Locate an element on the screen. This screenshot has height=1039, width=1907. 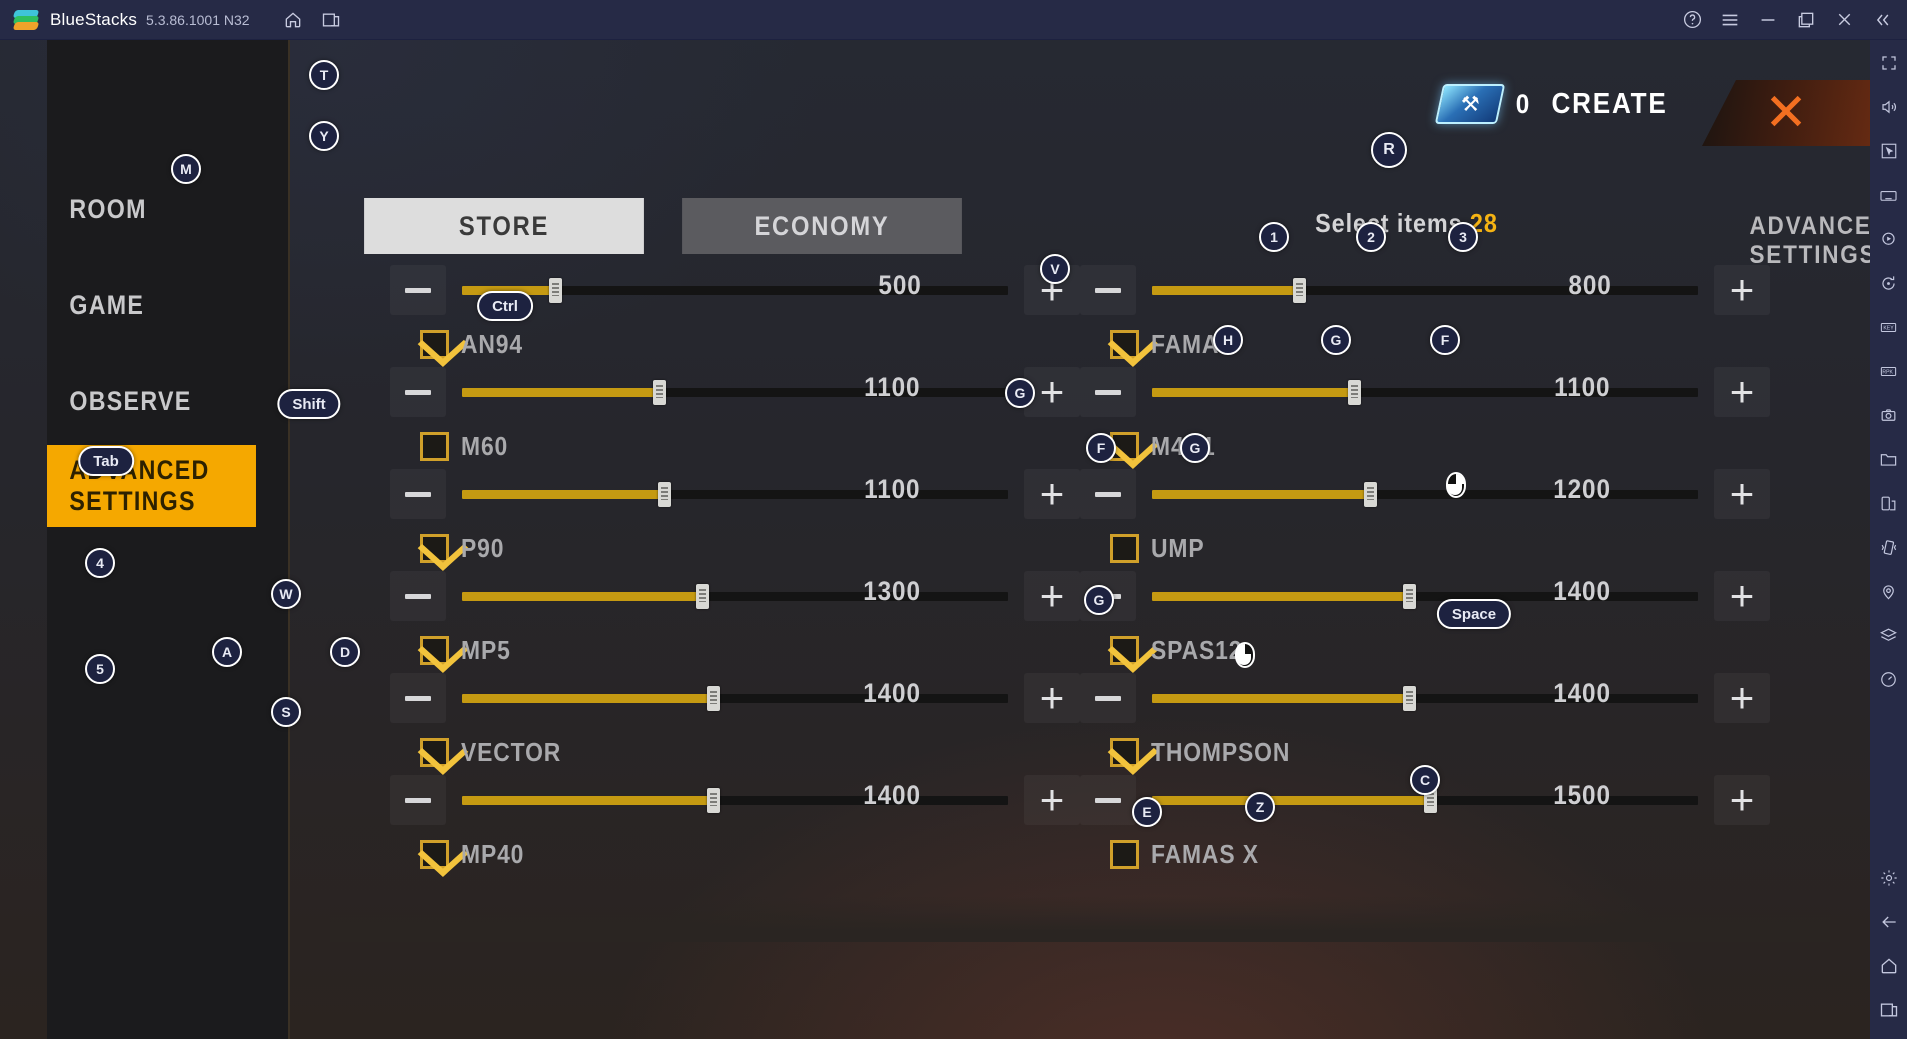
shake-icon is located at coordinates (1889, 547).